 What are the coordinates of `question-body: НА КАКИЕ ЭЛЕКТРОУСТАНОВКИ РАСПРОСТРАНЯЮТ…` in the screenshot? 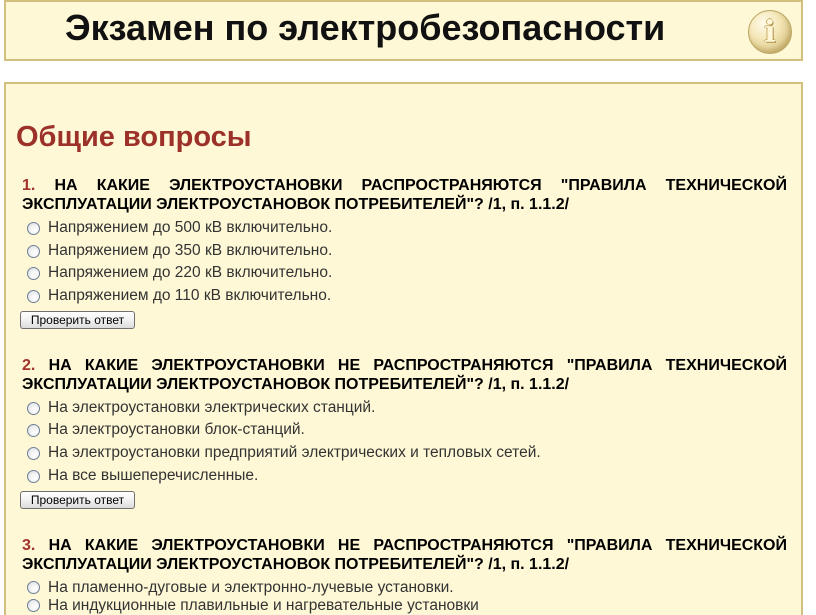 It's located at (404, 195).